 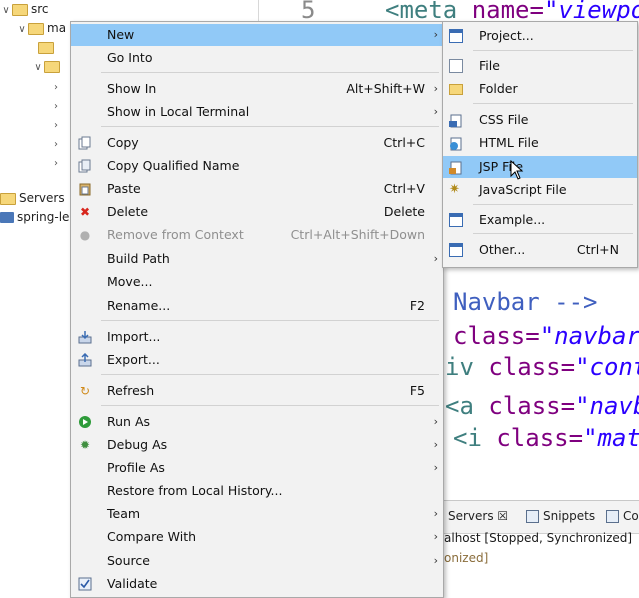 I want to click on copy-qualified-icon, so click(x=85, y=166).